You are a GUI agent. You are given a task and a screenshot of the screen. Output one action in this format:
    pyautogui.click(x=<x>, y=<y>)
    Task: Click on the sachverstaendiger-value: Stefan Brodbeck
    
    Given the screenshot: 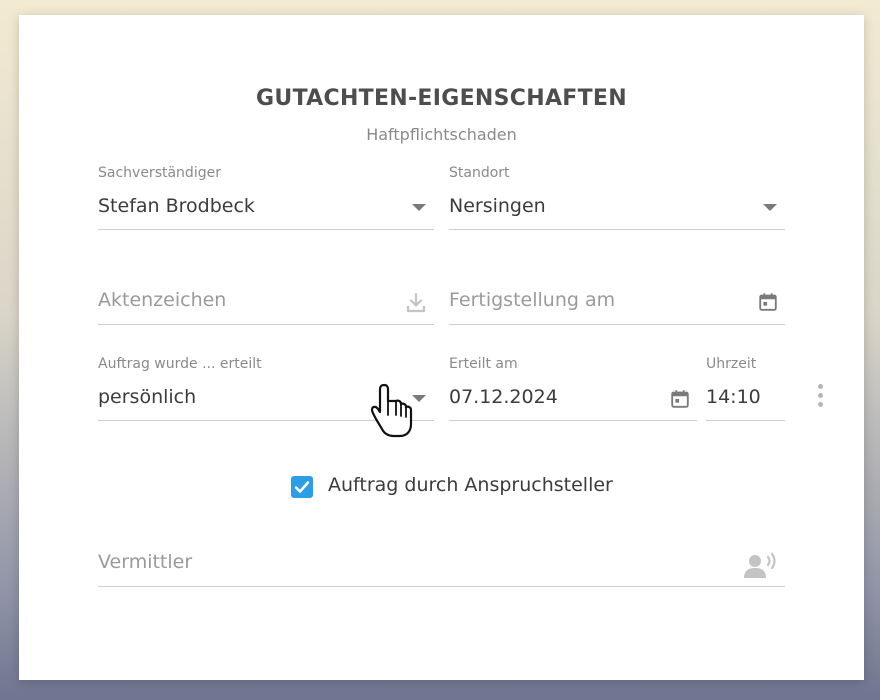 What is the action you would take?
    pyautogui.click(x=176, y=206)
    